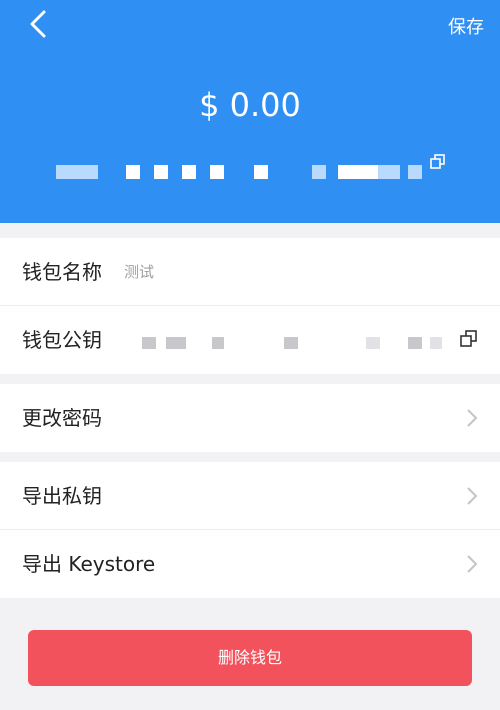 This screenshot has height=710, width=500. Describe the element at coordinates (62, 418) in the screenshot. I see `change-password-label: 更改密码` at that location.